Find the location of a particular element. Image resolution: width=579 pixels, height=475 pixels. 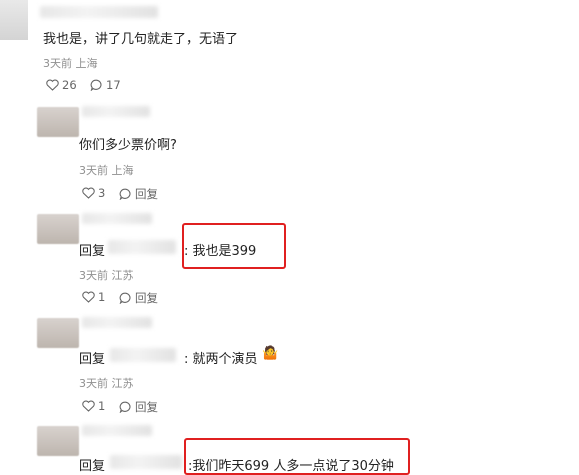

like-button: 26 is located at coordinates (61, 85).